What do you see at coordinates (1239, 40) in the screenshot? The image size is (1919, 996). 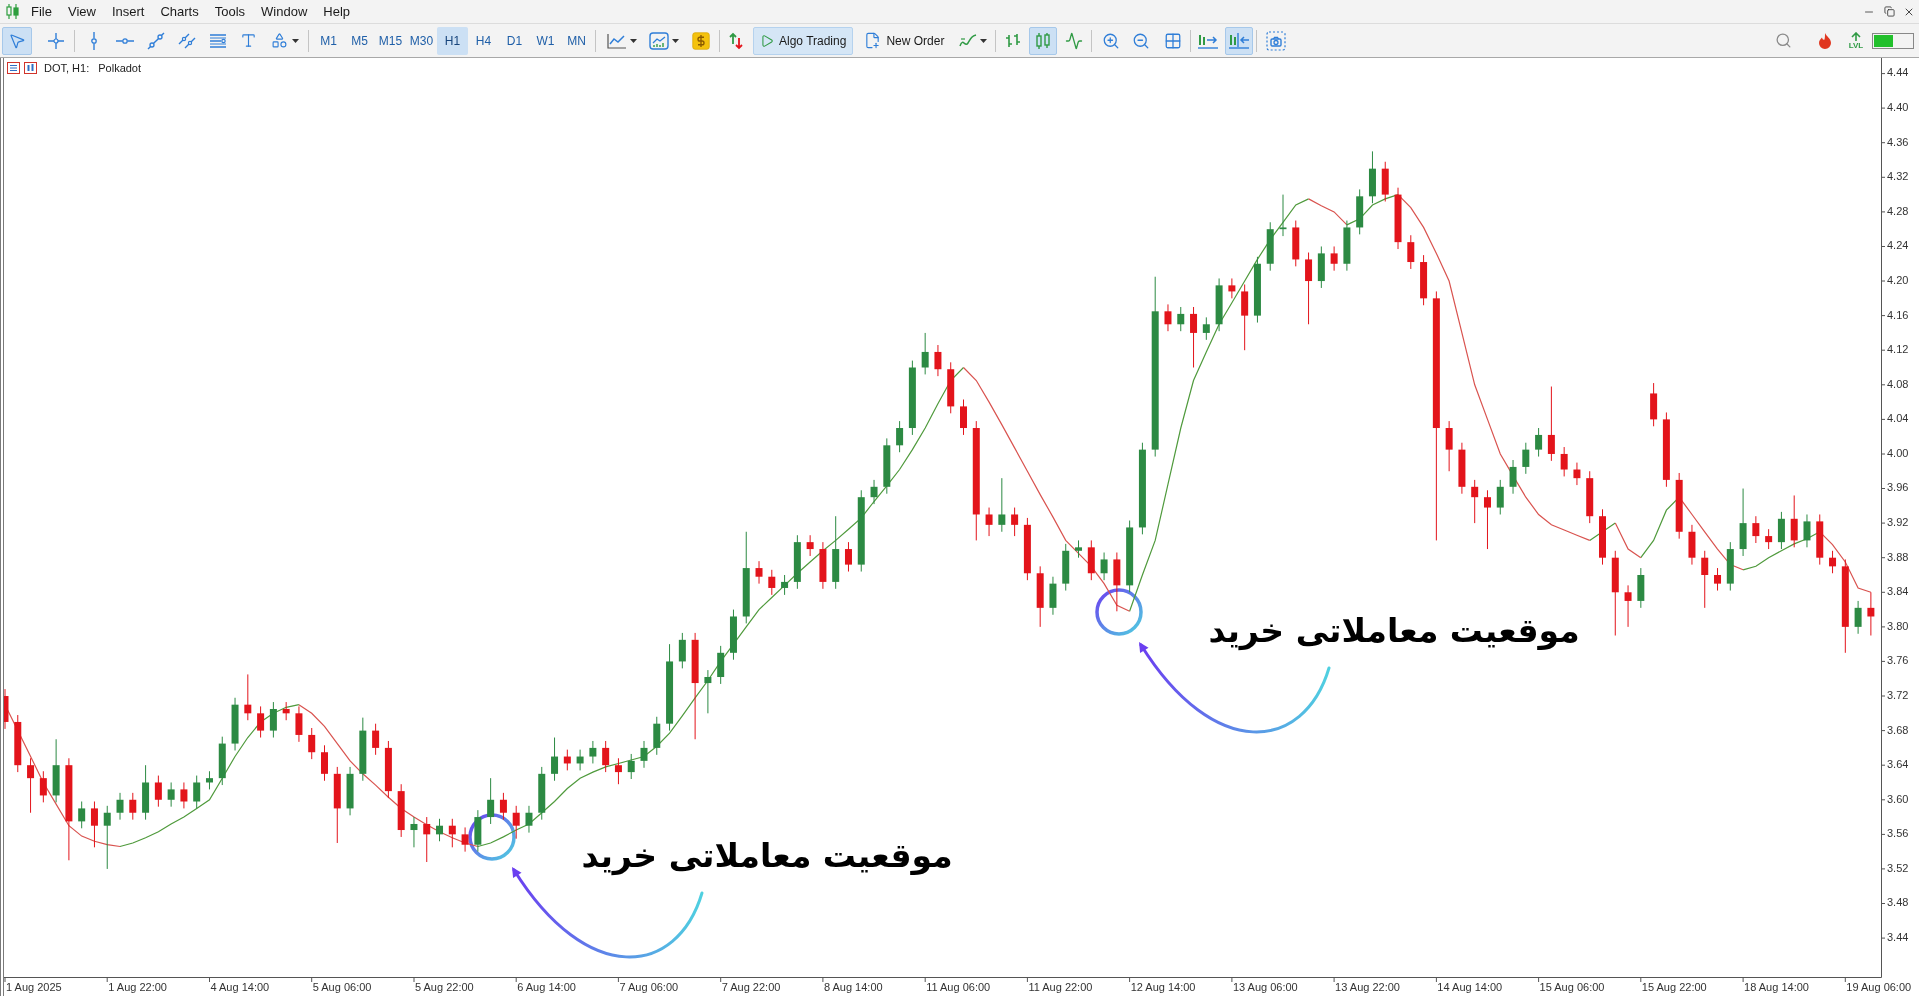 I see `auto-scroll-button` at bounding box center [1239, 40].